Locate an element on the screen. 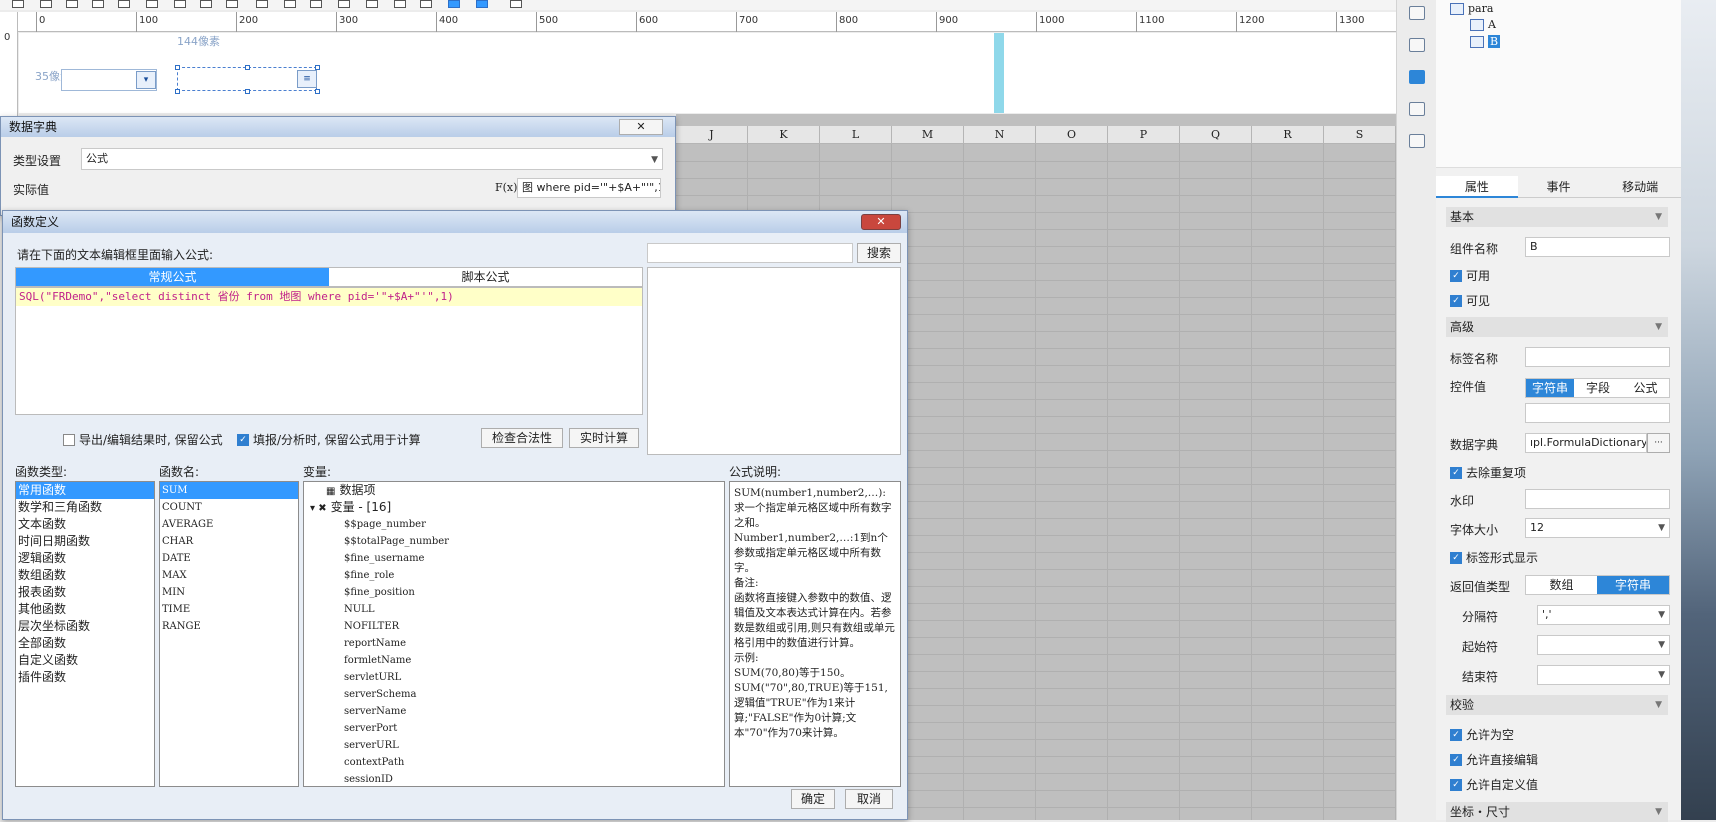 The height and width of the screenshot is (822, 1716). dropdown-properties-icon is located at coordinates (1417, 77).